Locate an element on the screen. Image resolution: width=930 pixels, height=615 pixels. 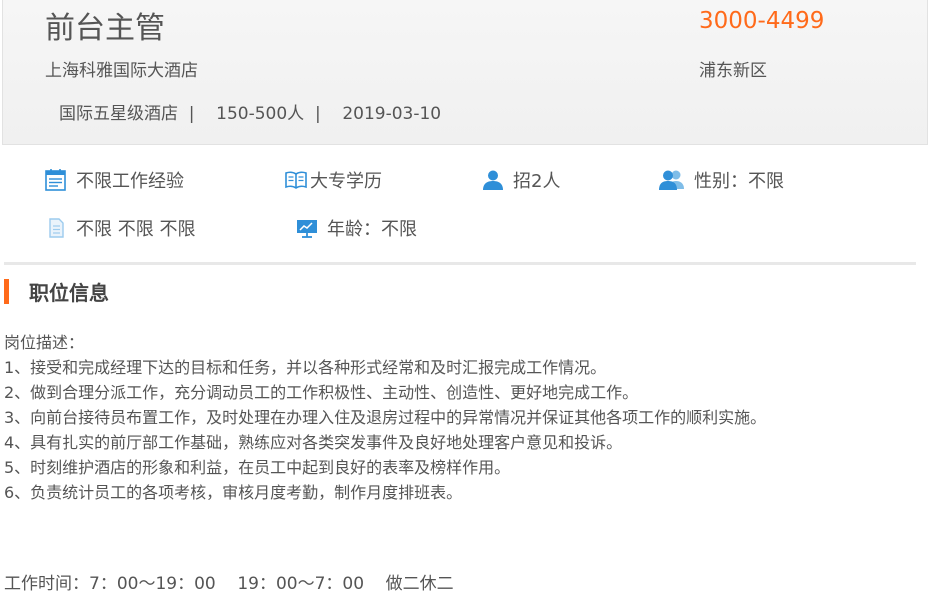
section-header: 职位信息 is located at coordinates (56, 291).